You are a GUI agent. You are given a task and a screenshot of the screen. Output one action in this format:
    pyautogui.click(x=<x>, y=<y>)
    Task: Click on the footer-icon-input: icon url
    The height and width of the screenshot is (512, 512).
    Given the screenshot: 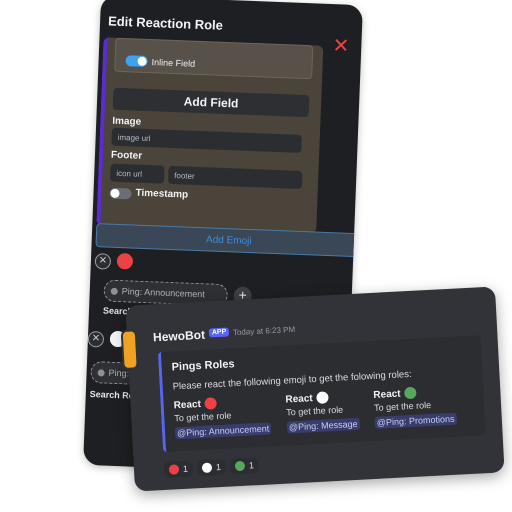 What is the action you would take?
    pyautogui.click(x=137, y=173)
    